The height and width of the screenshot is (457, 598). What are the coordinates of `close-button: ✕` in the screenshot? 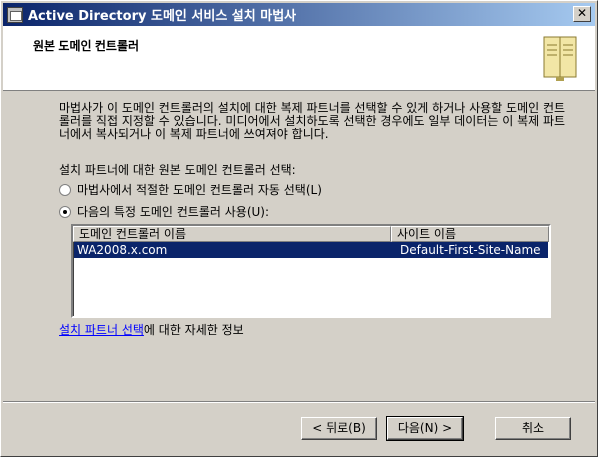 It's located at (582, 14).